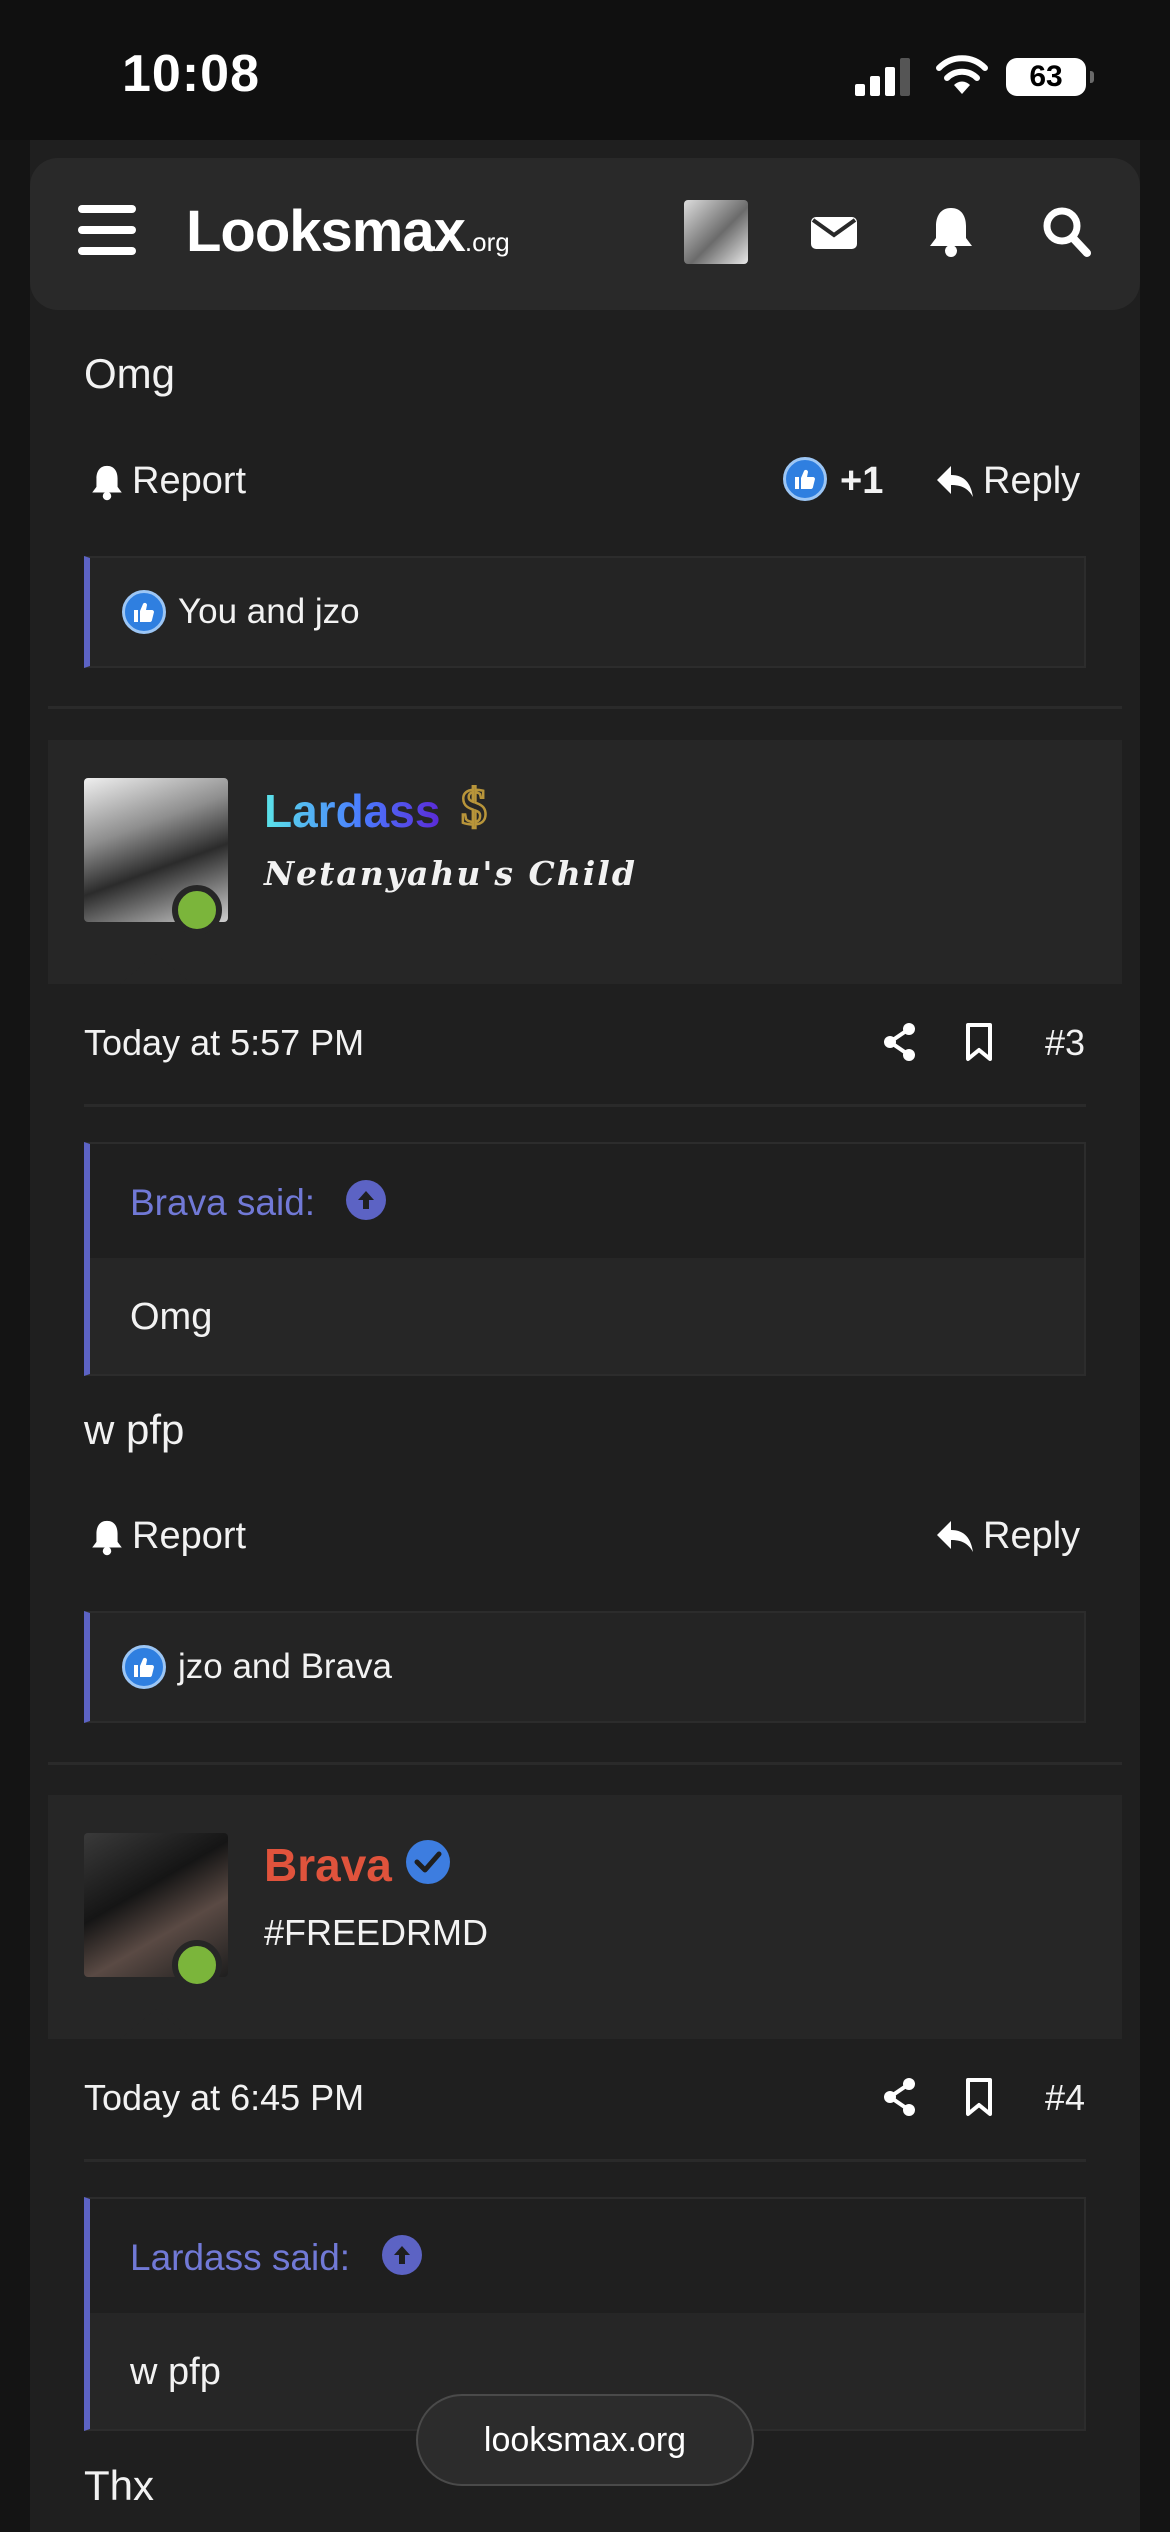  I want to click on post-number: #3, so click(1065, 1043).